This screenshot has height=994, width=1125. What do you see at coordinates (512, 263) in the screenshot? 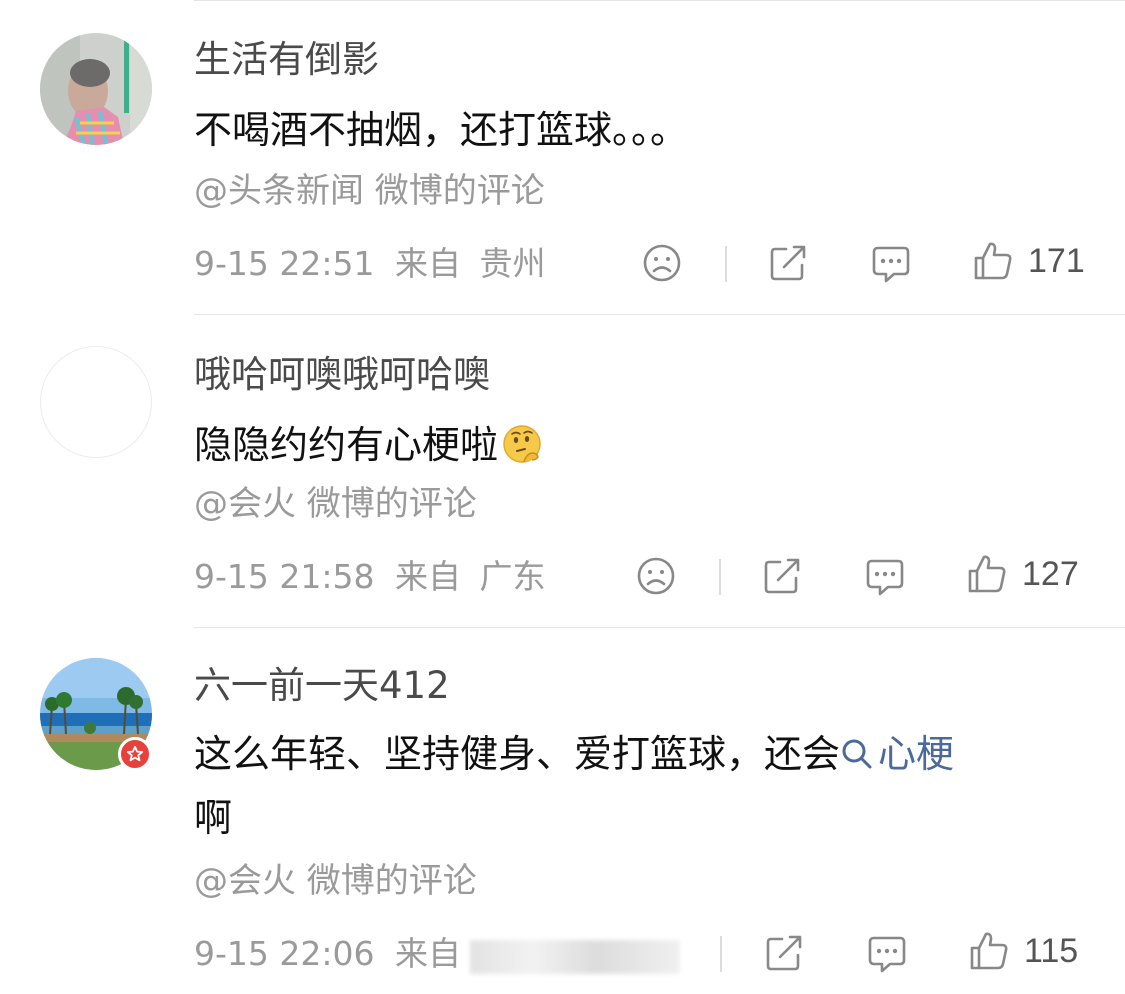
I see `comment-location: 贵州` at bounding box center [512, 263].